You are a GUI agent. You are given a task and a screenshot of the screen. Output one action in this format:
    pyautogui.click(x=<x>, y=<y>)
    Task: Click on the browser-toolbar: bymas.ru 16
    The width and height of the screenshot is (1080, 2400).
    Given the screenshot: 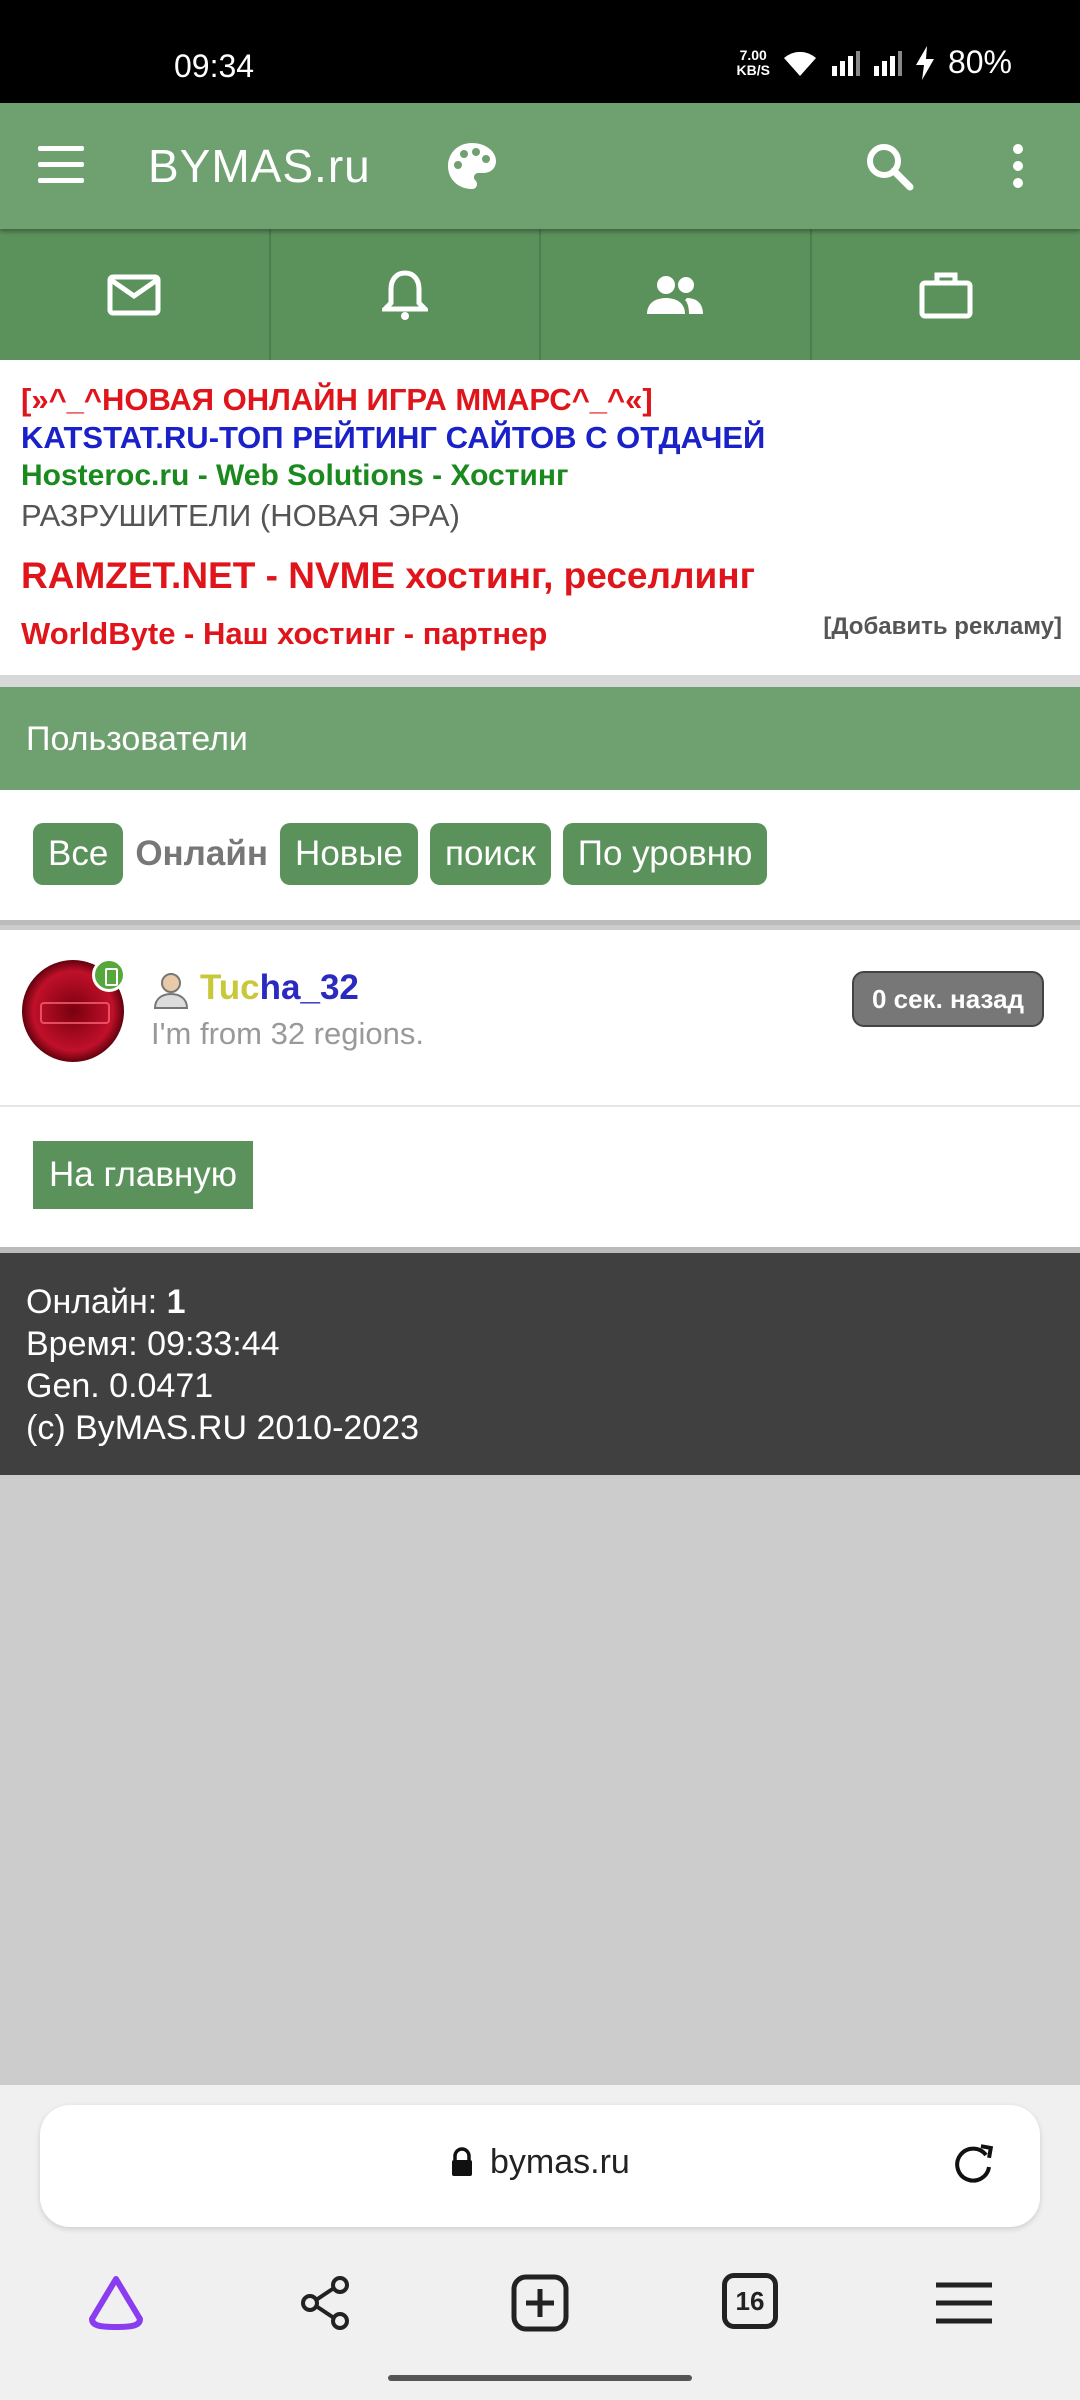 What is the action you would take?
    pyautogui.click(x=540, y=2242)
    